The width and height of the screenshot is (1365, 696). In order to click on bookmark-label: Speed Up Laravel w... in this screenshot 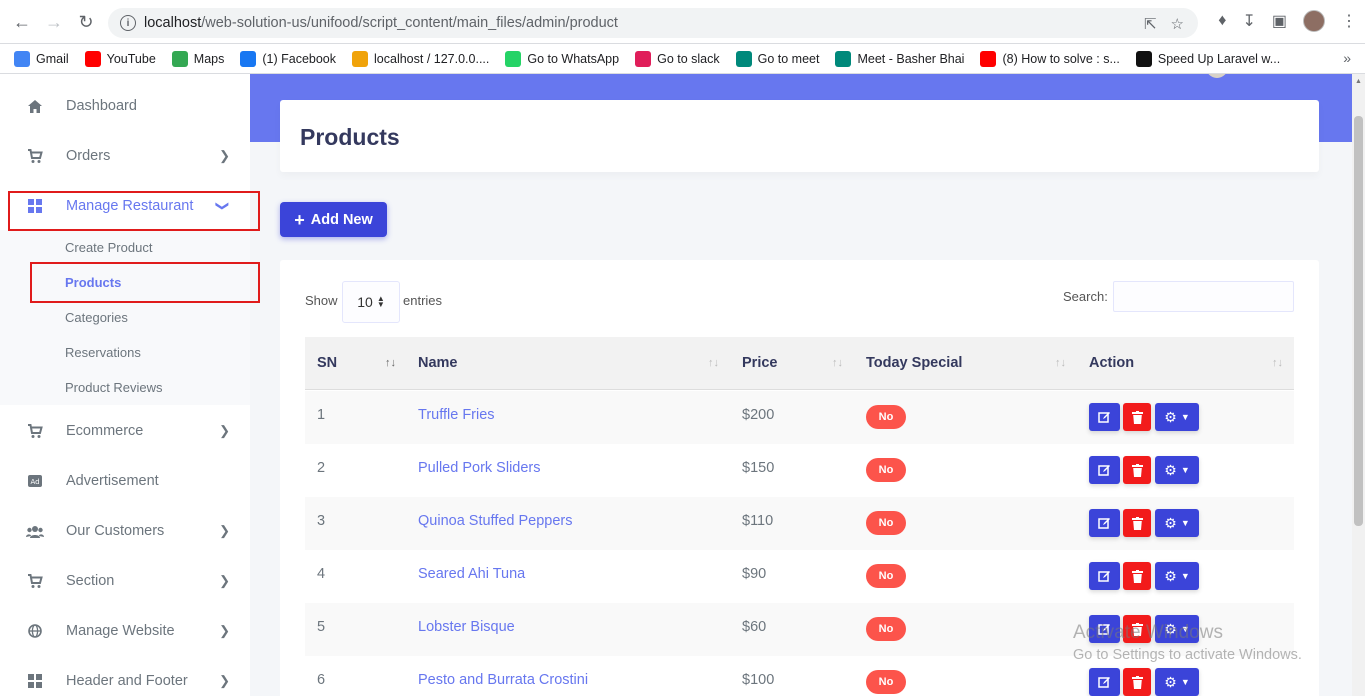, I will do `click(1219, 58)`.